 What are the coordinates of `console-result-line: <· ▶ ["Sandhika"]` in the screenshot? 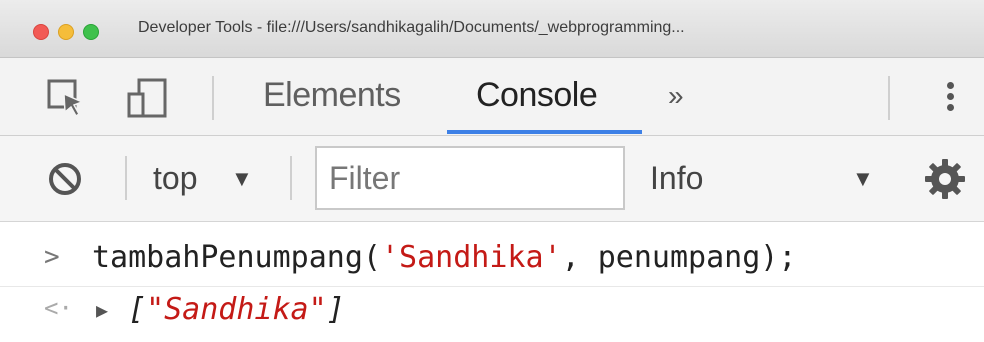 It's located at (492, 313).